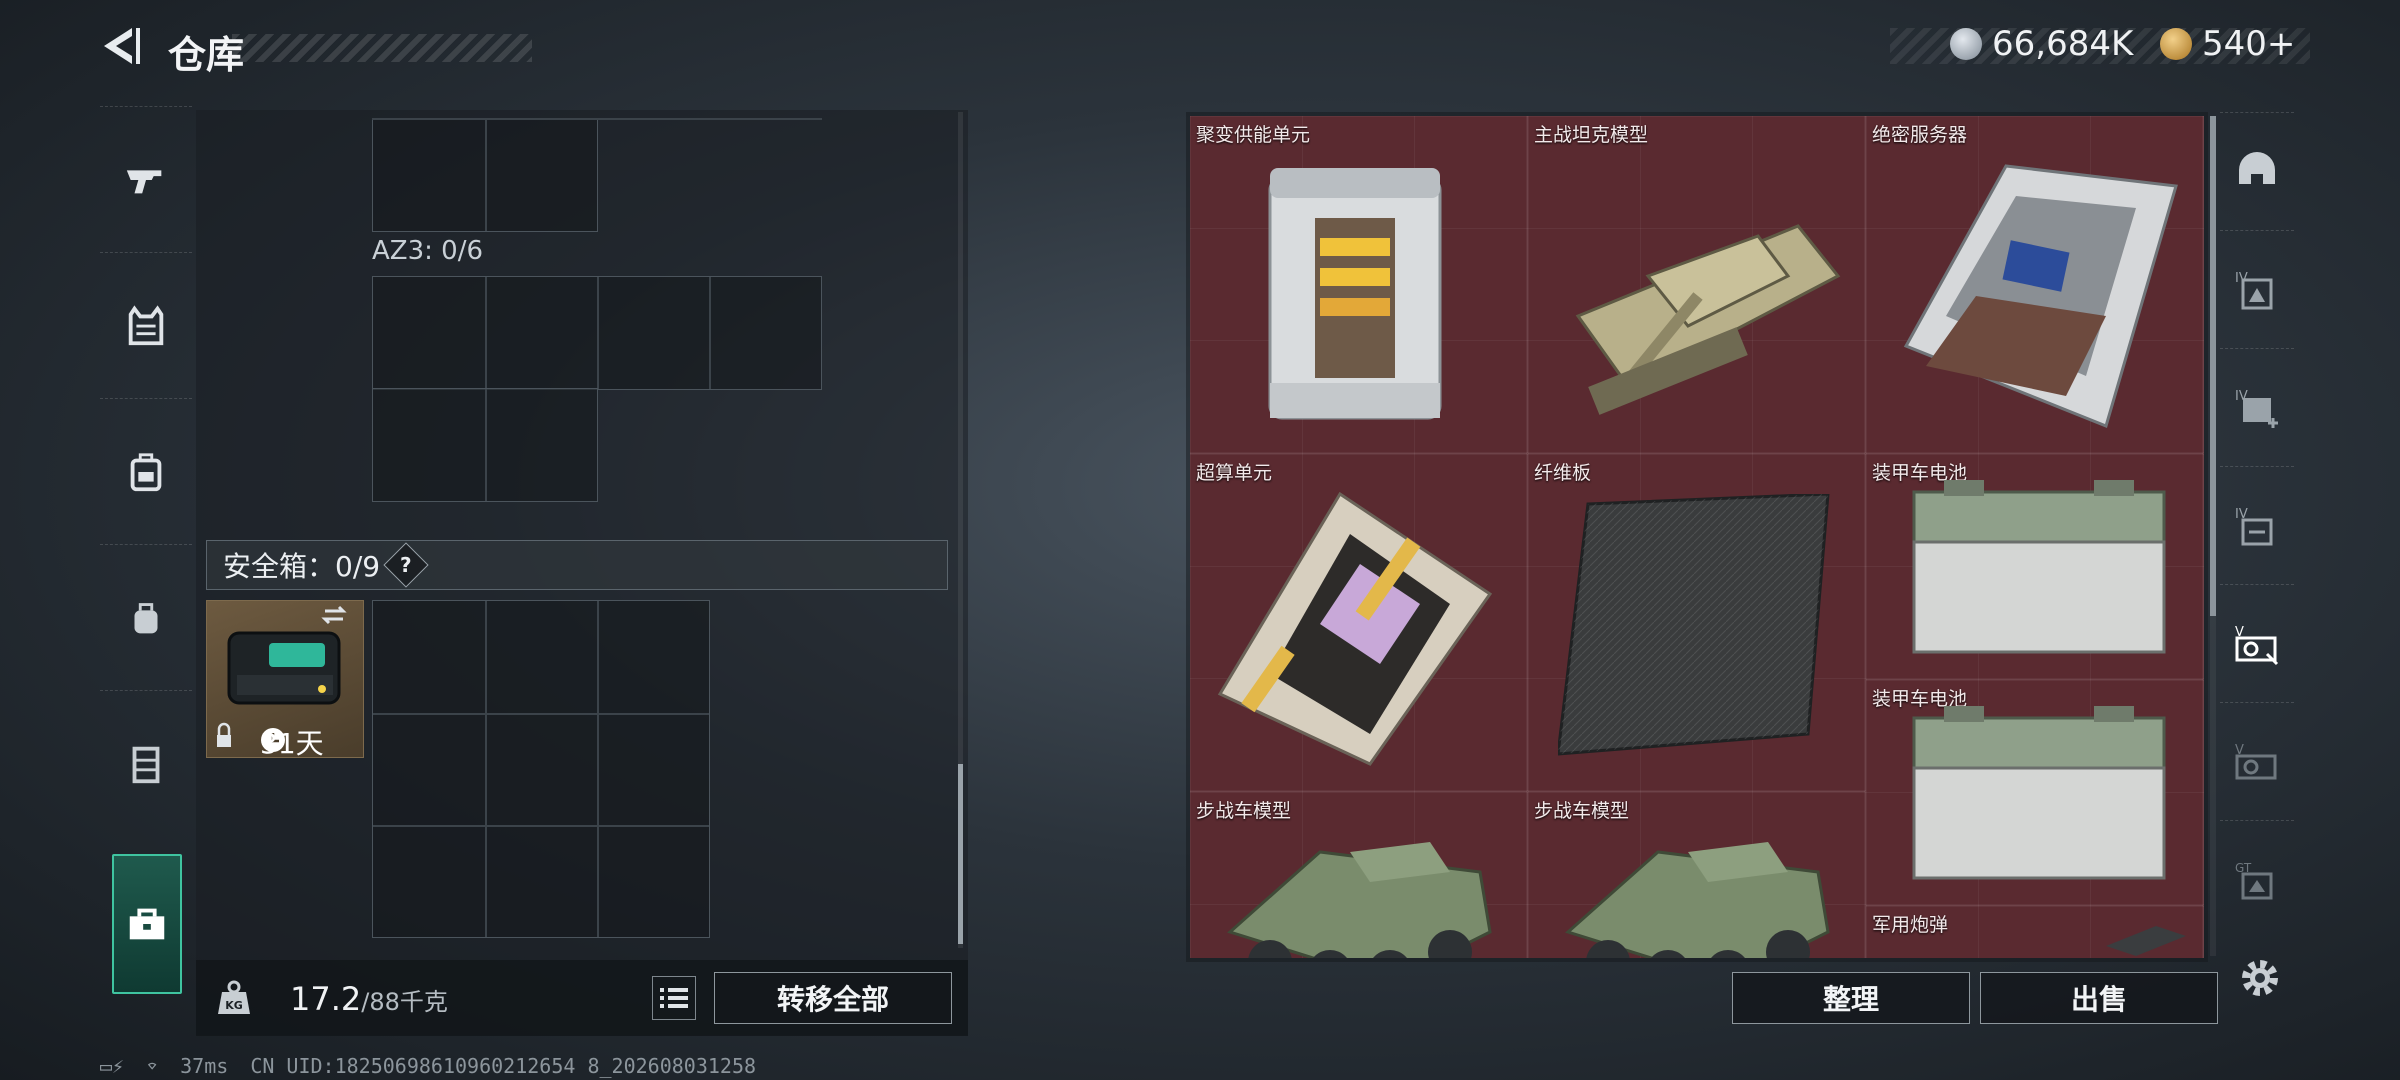  I want to click on item-slot: 超算单元, so click(1359, 623).